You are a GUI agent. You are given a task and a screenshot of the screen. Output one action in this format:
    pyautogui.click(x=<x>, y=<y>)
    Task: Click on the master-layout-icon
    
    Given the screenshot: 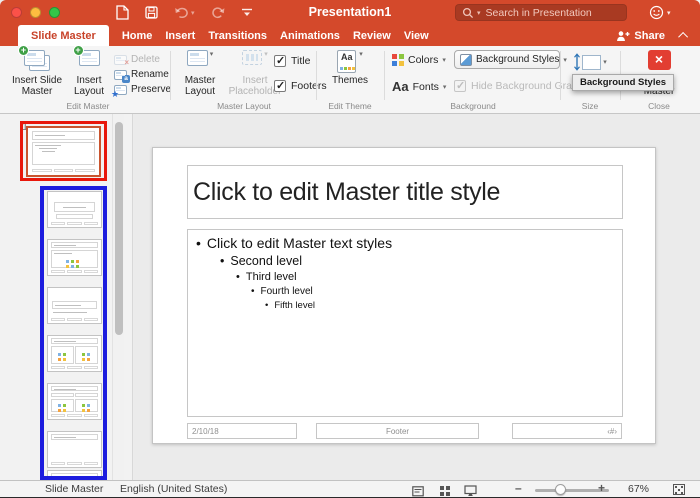 What is the action you would take?
    pyautogui.click(x=197, y=58)
    